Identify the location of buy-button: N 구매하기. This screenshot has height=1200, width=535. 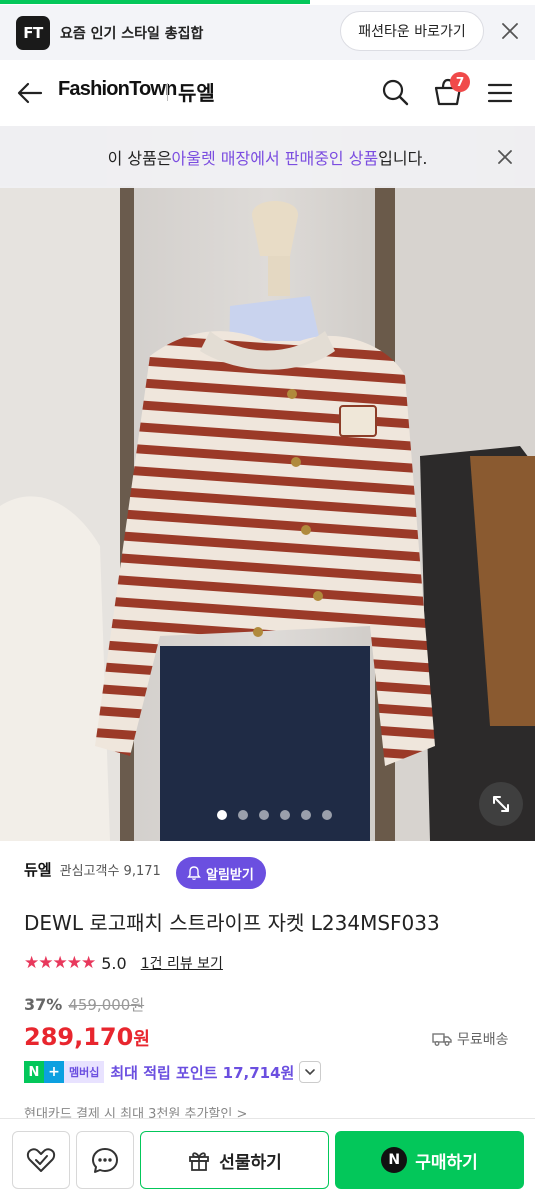
(429, 1160).